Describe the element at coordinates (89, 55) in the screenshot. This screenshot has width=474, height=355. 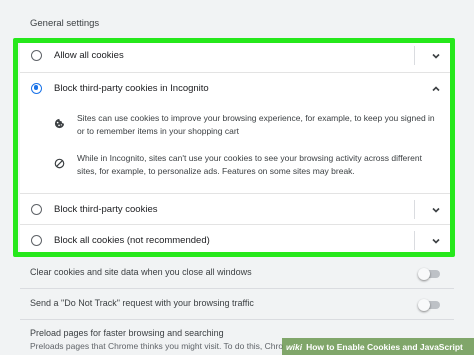
I see `option-label-allow-all: Allow all cookies` at that location.